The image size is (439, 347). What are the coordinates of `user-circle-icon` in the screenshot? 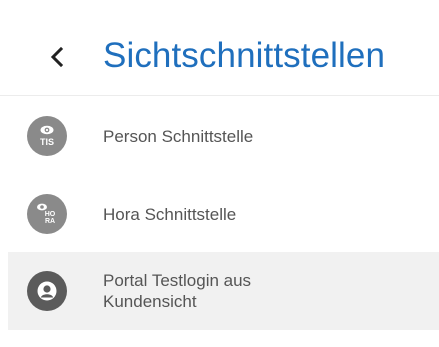 It's located at (47, 291).